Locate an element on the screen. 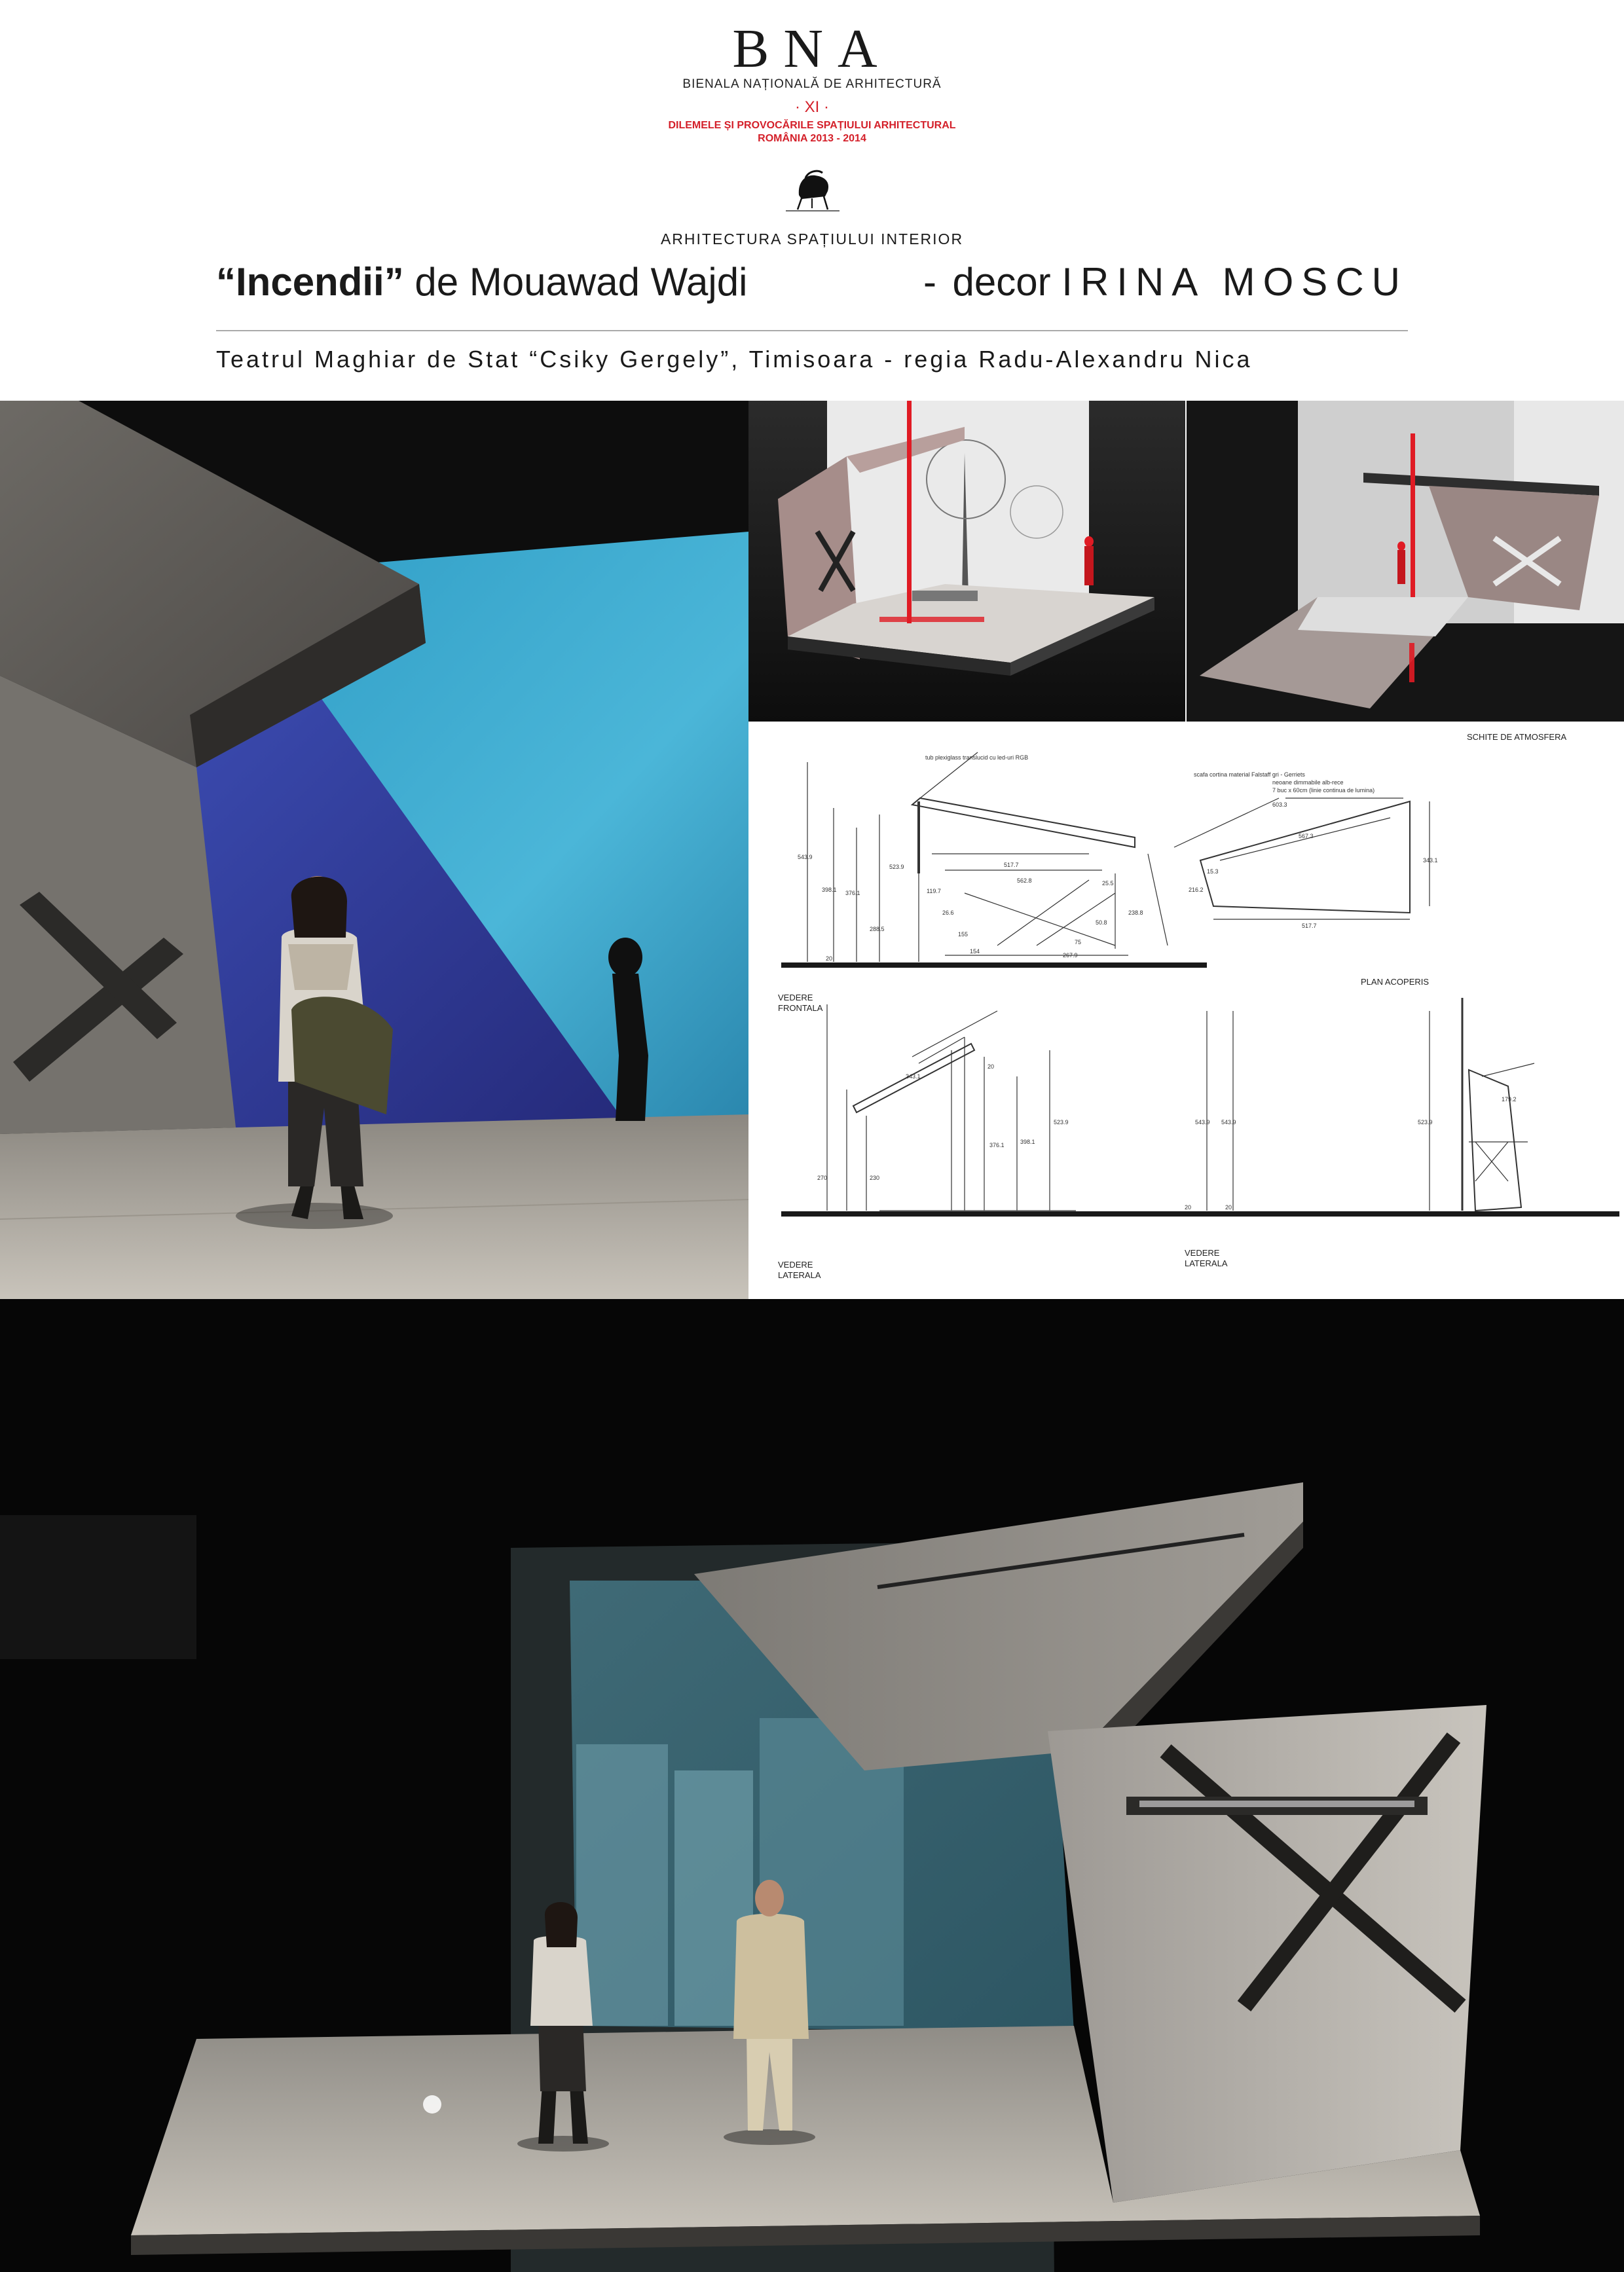 The image size is (1624, 2272). dim-side-b: 523.9 is located at coordinates (1425, 1122).